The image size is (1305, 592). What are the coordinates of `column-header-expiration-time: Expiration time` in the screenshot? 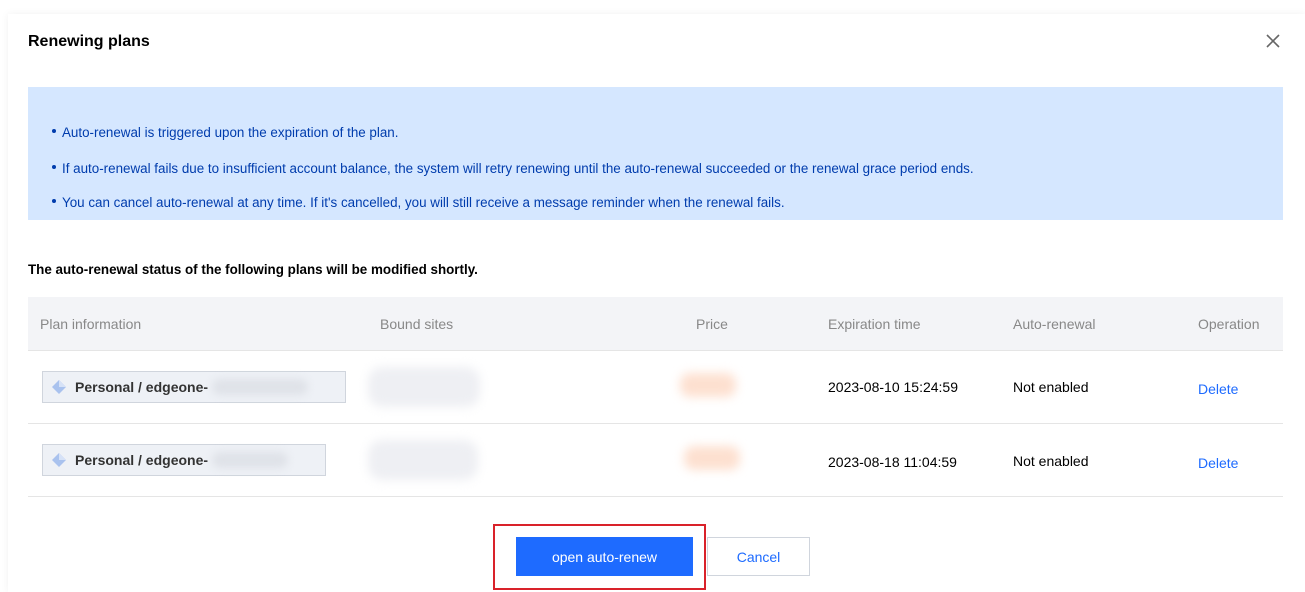 It's located at (874, 324).